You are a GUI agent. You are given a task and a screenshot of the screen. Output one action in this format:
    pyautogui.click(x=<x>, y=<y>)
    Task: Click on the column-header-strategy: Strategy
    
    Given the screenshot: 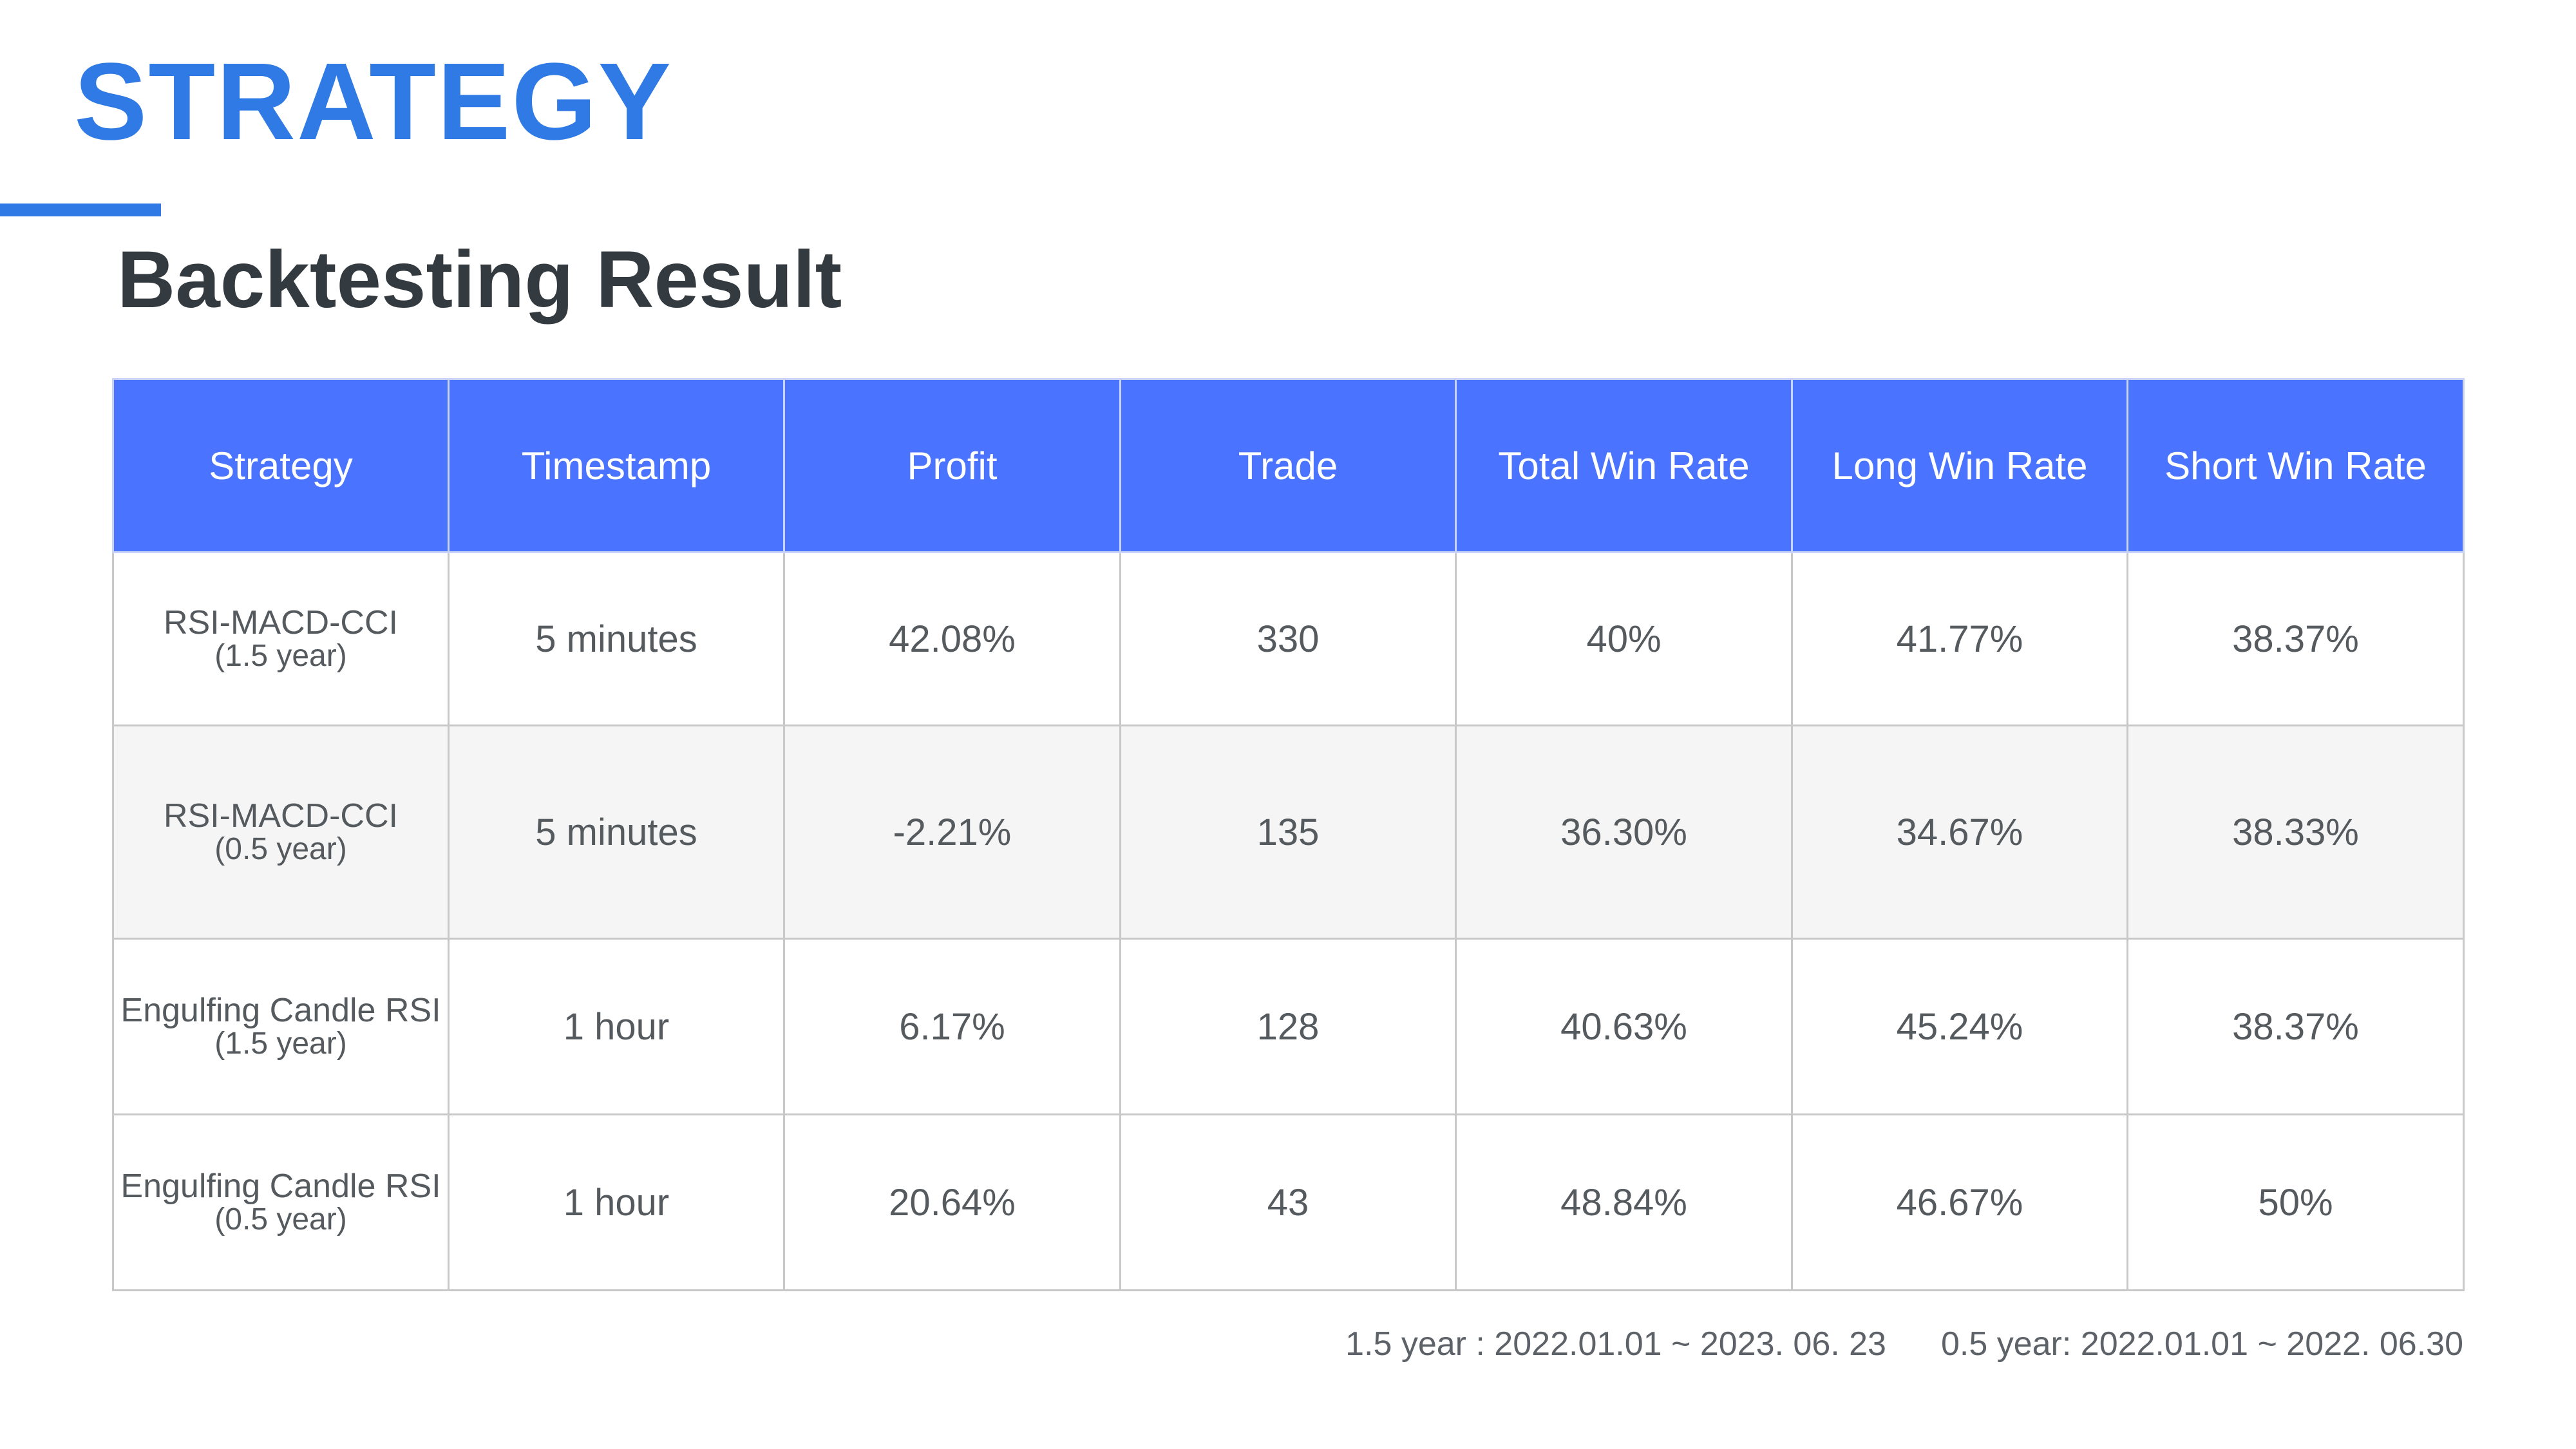 What is the action you would take?
    pyautogui.click(x=281, y=465)
    